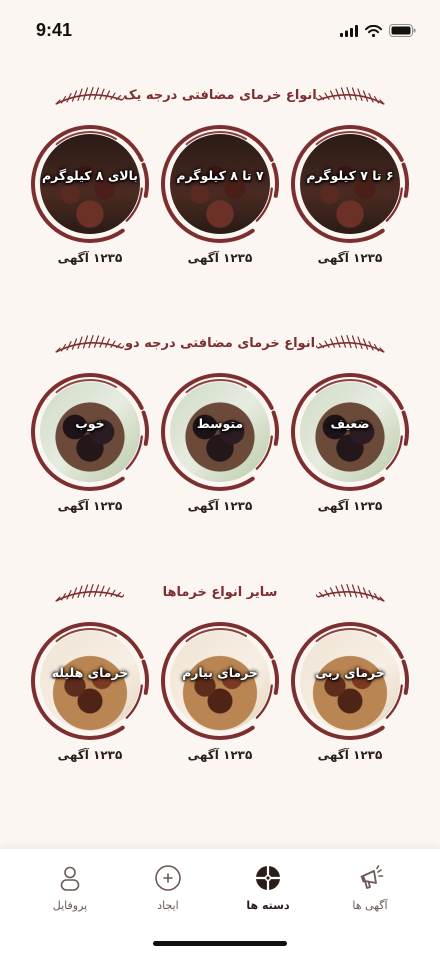 The width and height of the screenshot is (440, 956). I want to click on nav-item-create: ایجاد, so click(168, 887).